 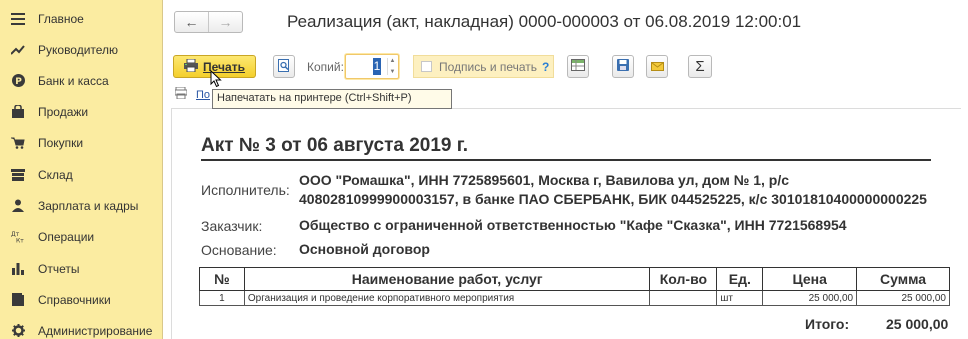 What do you see at coordinates (18, 143) in the screenshot?
I see `cart-icon` at bounding box center [18, 143].